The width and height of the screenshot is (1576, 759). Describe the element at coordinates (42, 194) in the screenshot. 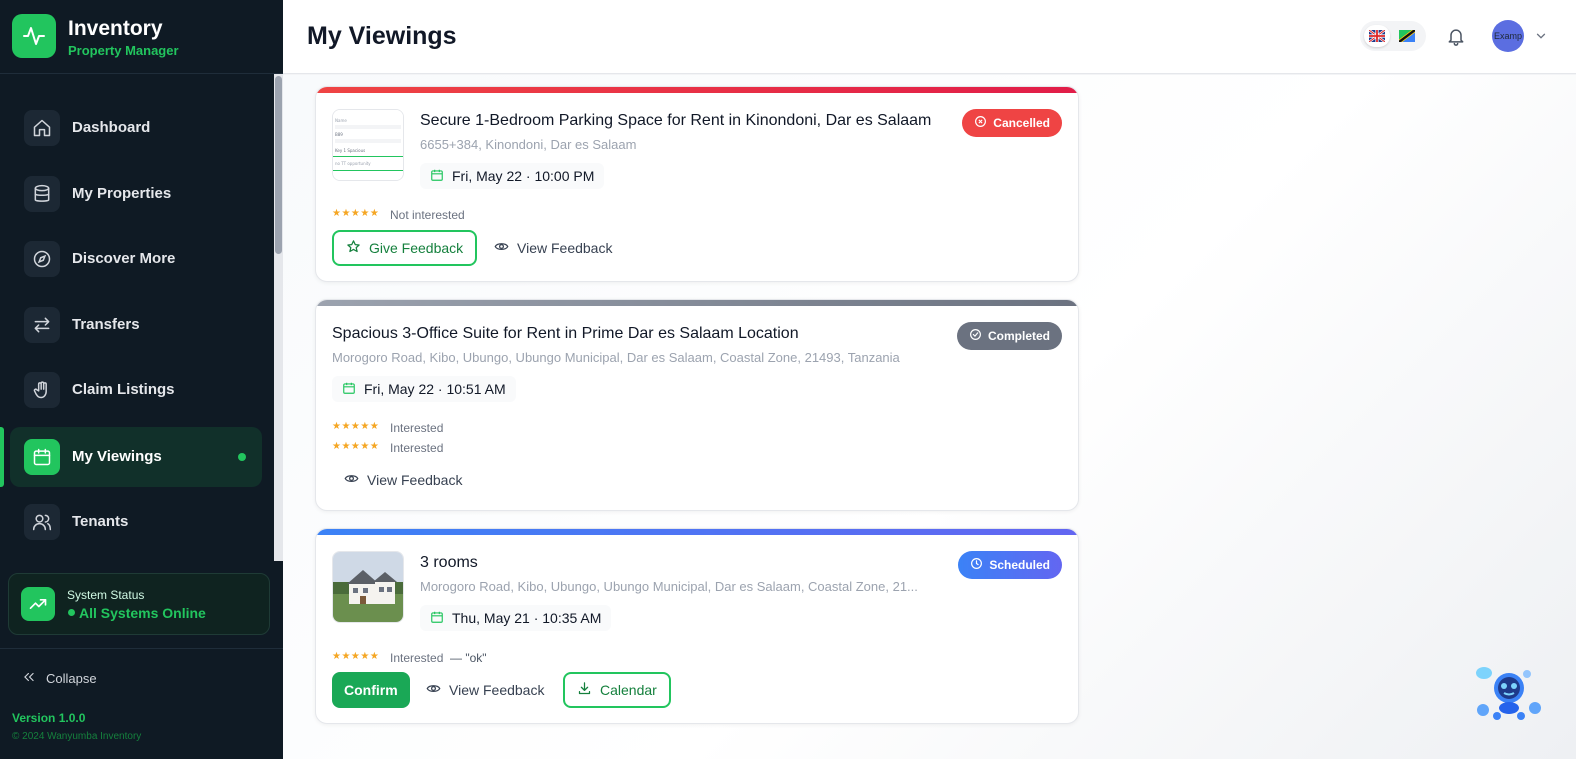

I see `database-icon` at that location.